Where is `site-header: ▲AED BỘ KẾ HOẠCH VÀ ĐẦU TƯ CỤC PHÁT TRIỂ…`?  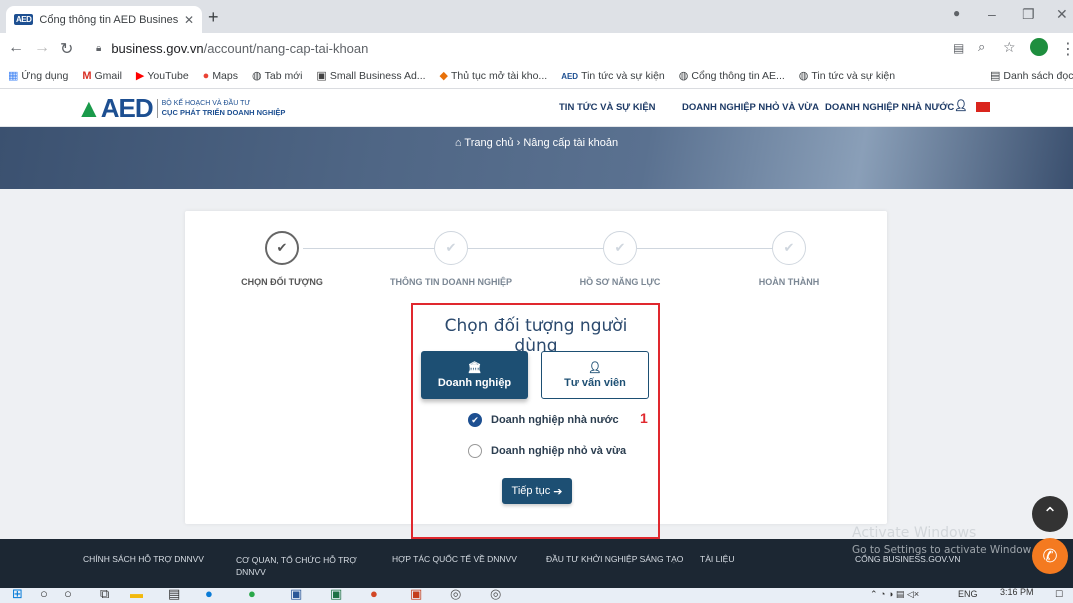
site-header: ▲AED BỘ KẾ HOẠCH VÀ ĐẦU TƯ CỤC PHÁT TRIỂ… is located at coordinates (536, 108).